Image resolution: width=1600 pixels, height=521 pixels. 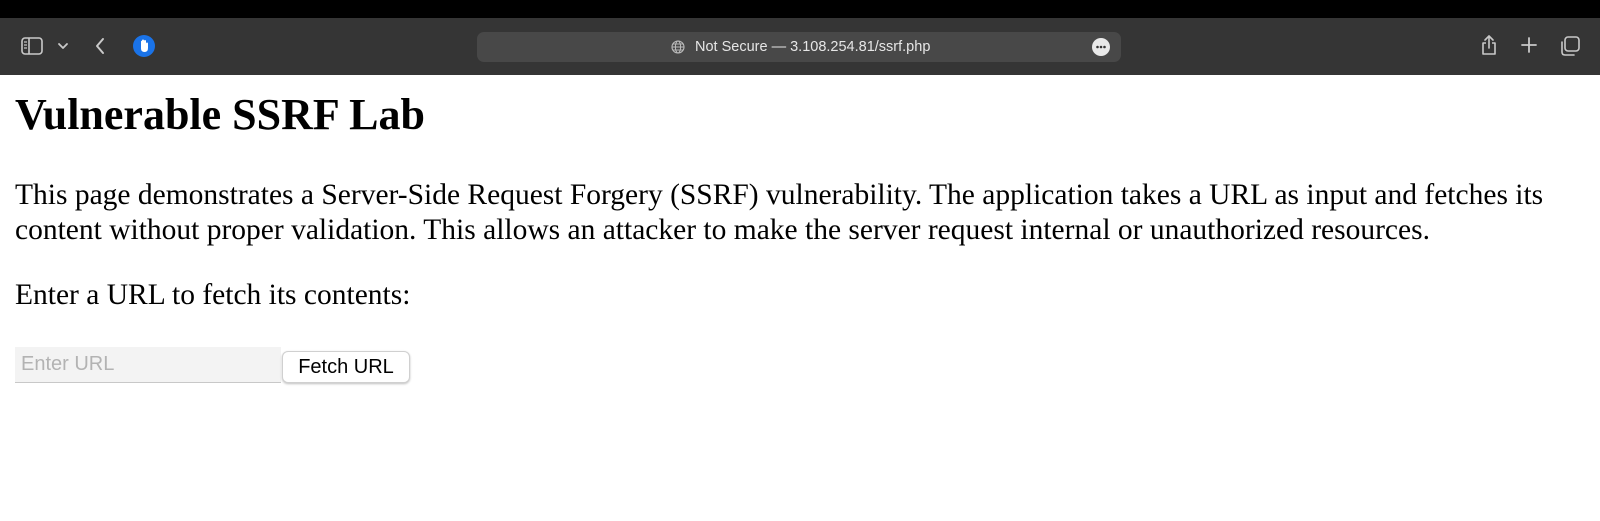 I want to click on fetch-url-button: Fetch URL, so click(x=346, y=367).